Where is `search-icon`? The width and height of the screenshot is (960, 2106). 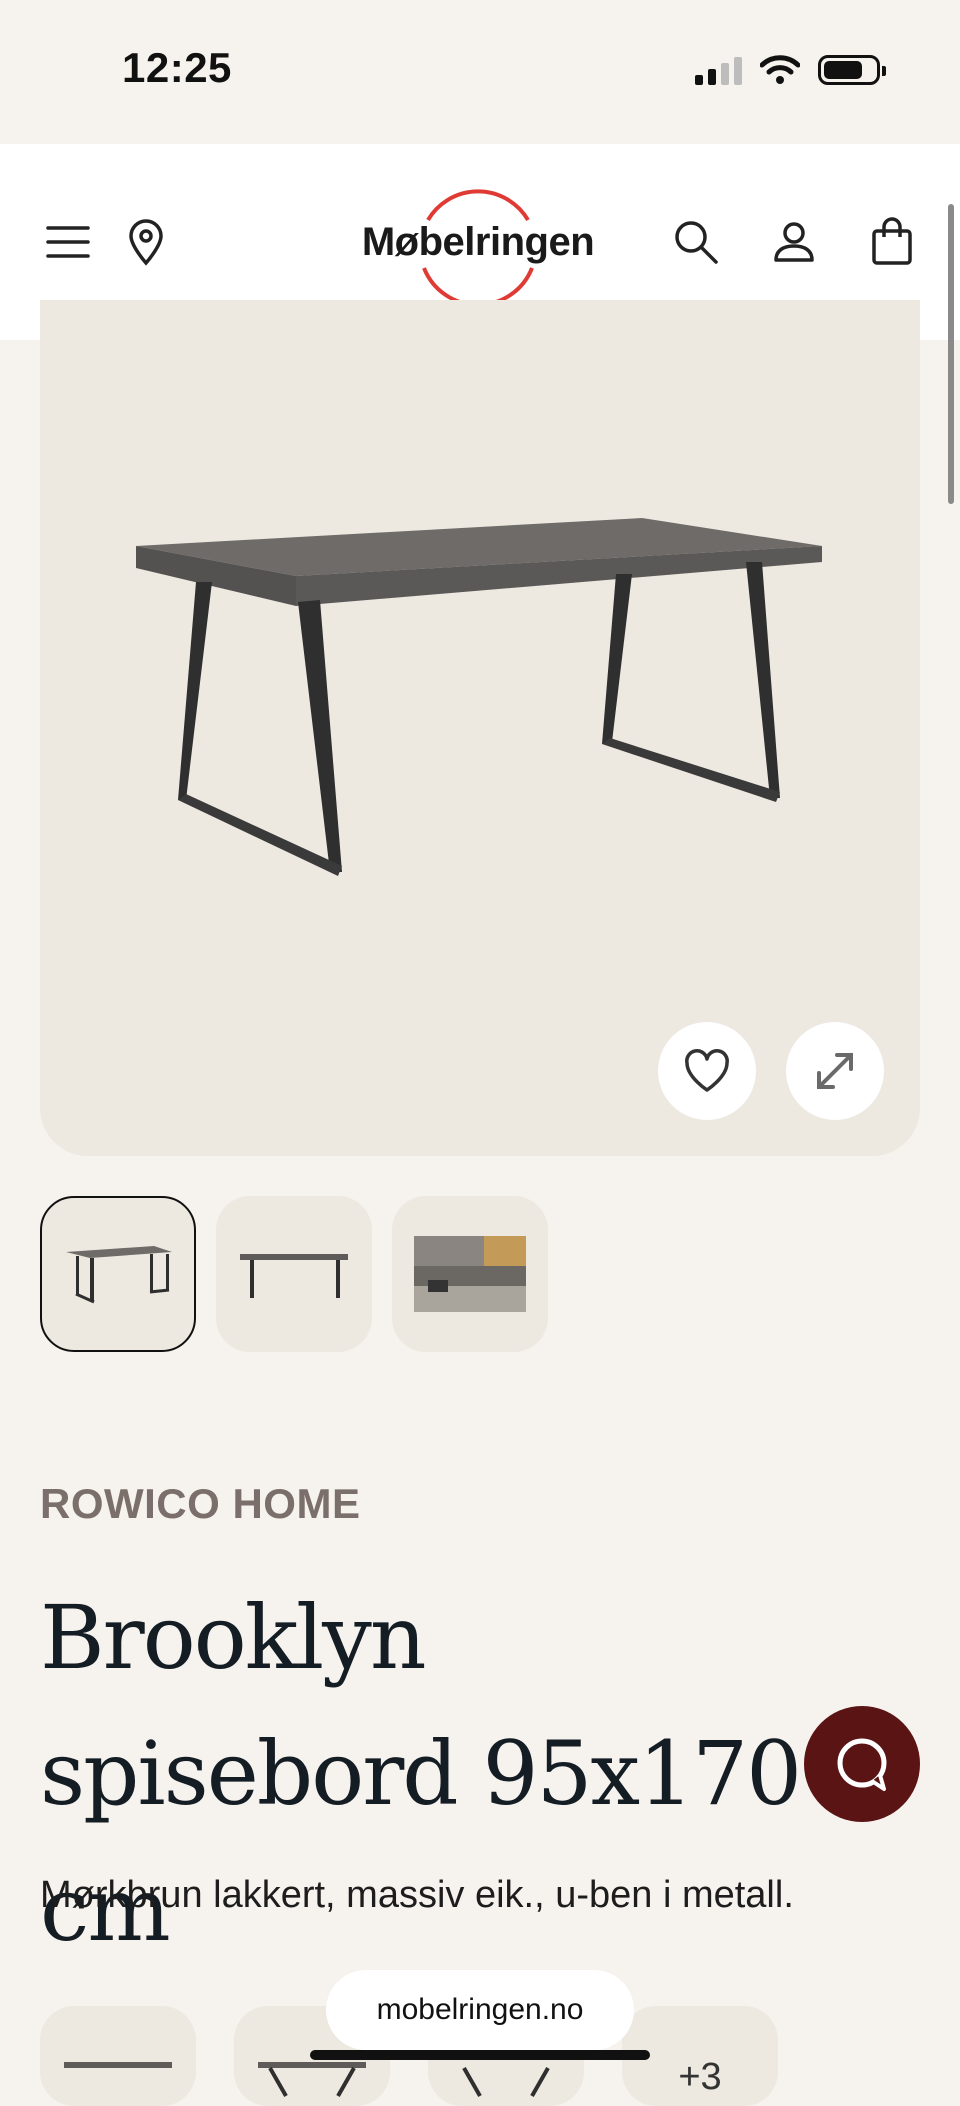
search-icon is located at coordinates (696, 242).